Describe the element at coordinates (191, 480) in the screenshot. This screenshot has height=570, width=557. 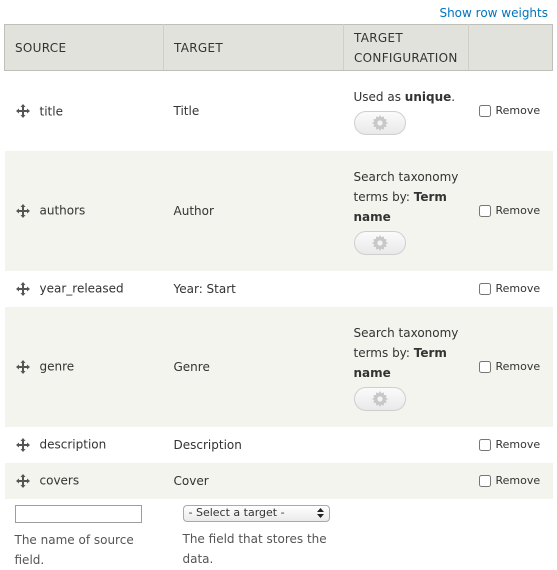
I see `target-name: Cover` at that location.